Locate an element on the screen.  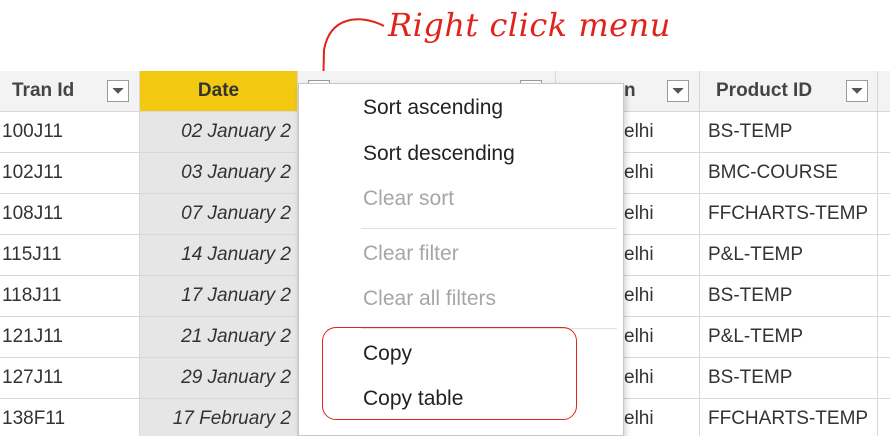
menu-item-clear-filter: Clear filter is located at coordinates (411, 254).